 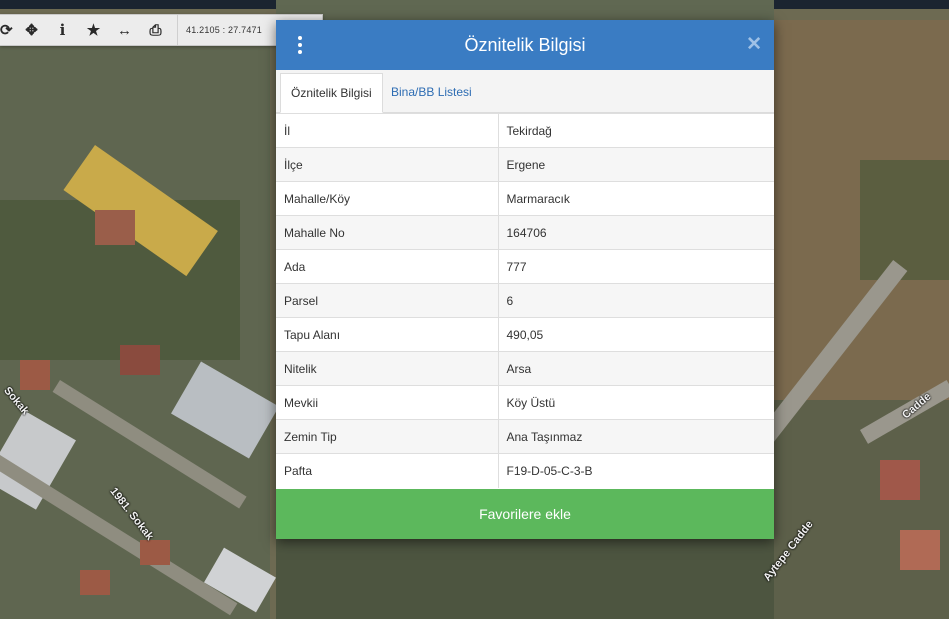 I want to click on close-icon: ✕, so click(x=754, y=44).